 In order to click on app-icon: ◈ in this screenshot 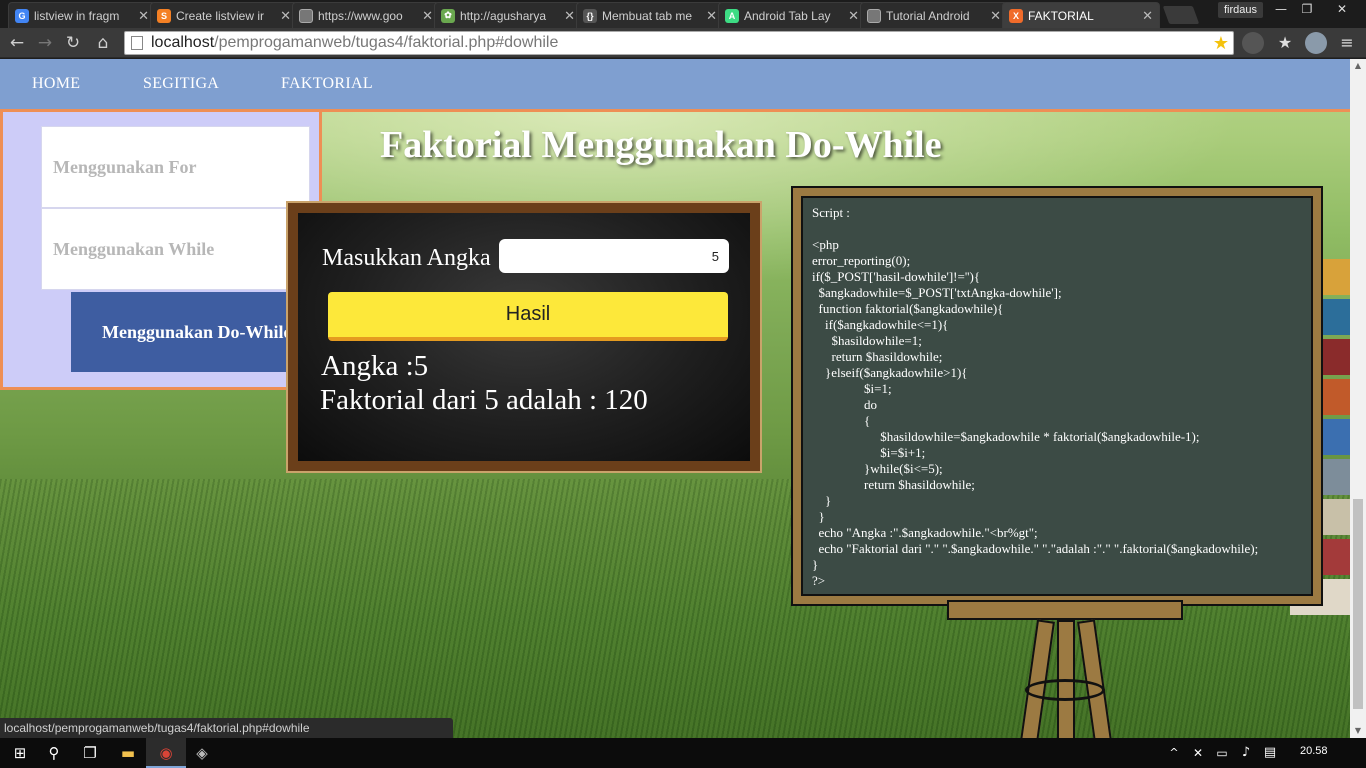, I will do `click(202, 753)`.